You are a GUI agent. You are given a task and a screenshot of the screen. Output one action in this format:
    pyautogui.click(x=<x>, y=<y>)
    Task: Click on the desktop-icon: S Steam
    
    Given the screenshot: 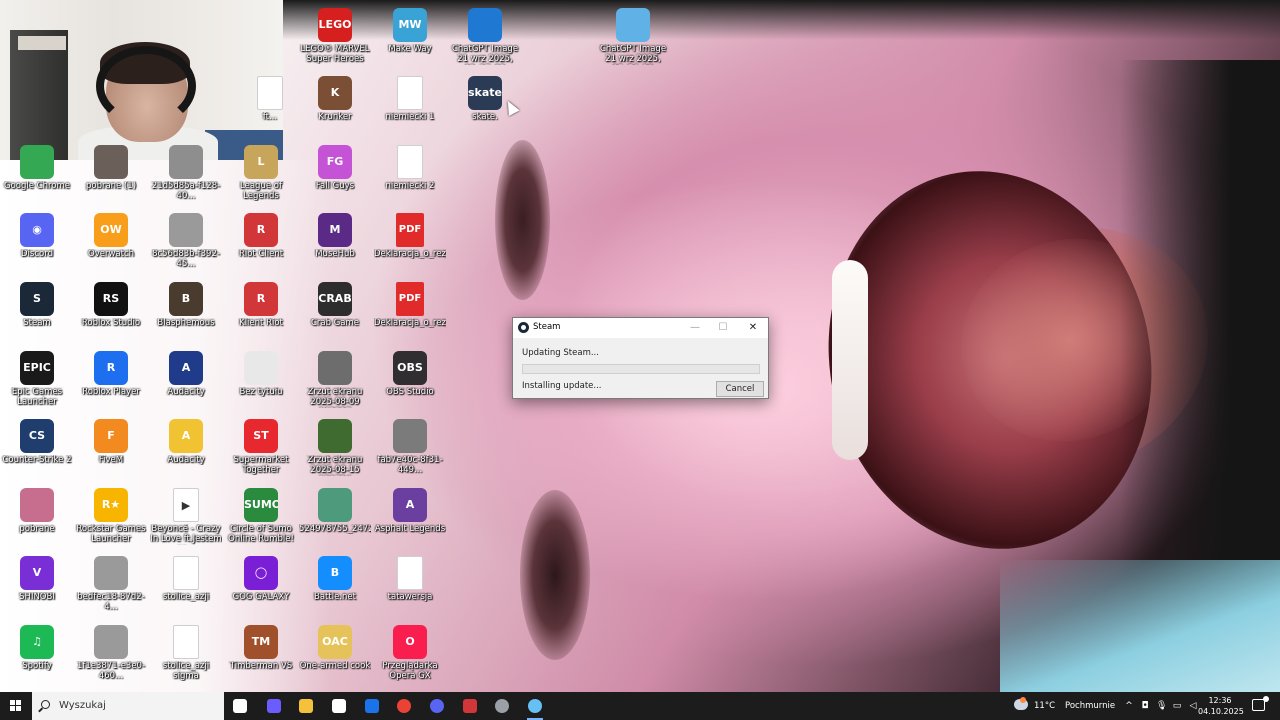 What is the action you would take?
    pyautogui.click(x=37, y=312)
    